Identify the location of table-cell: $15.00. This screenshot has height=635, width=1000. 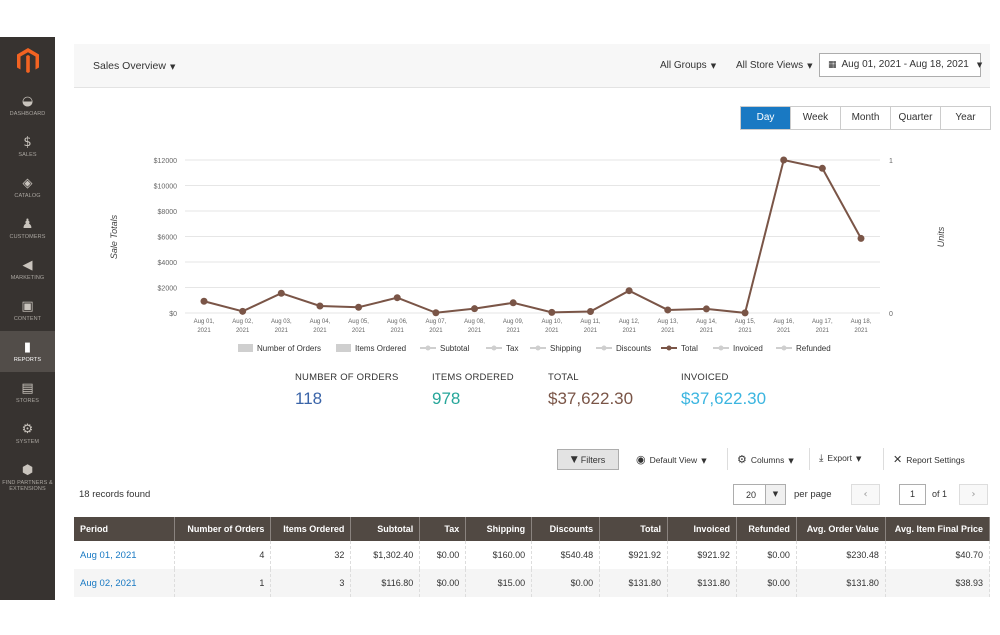
(499, 583).